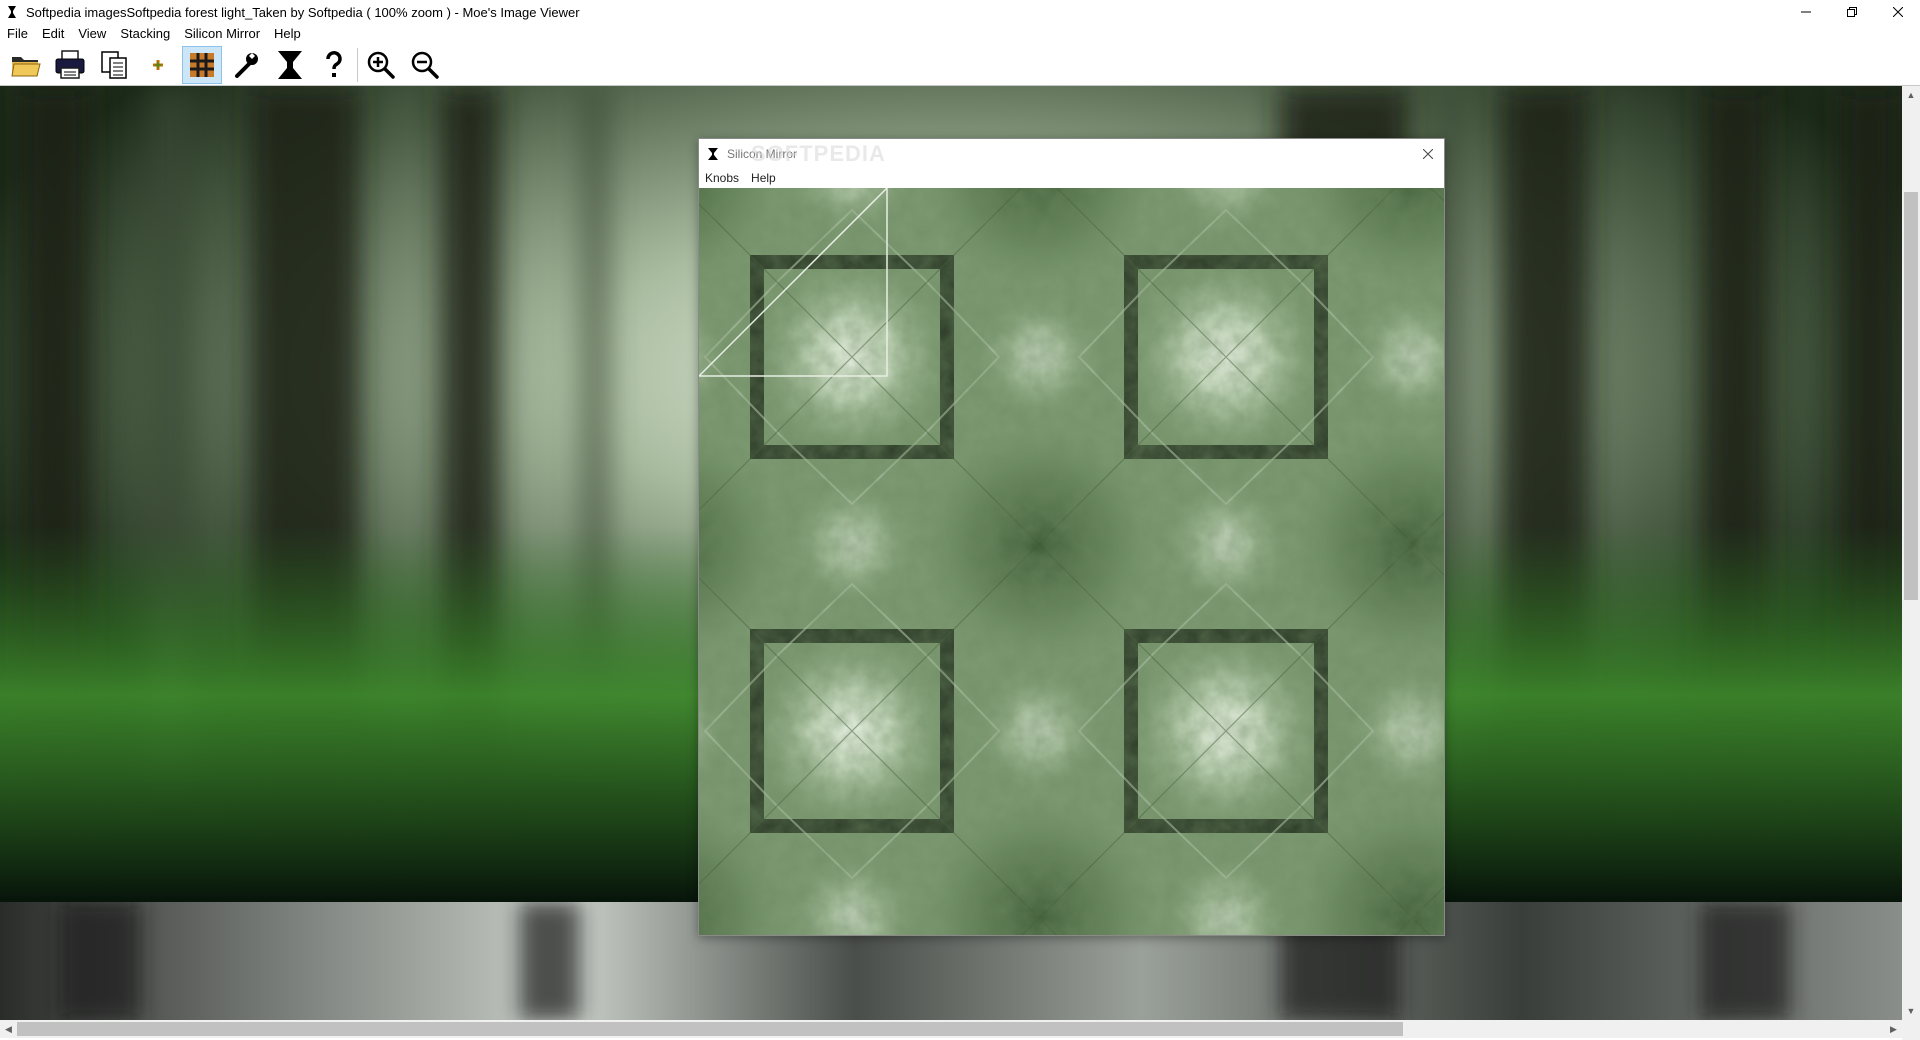 The width and height of the screenshot is (1920, 1040). I want to click on scrollbar-corner, so click(1911, 1030).